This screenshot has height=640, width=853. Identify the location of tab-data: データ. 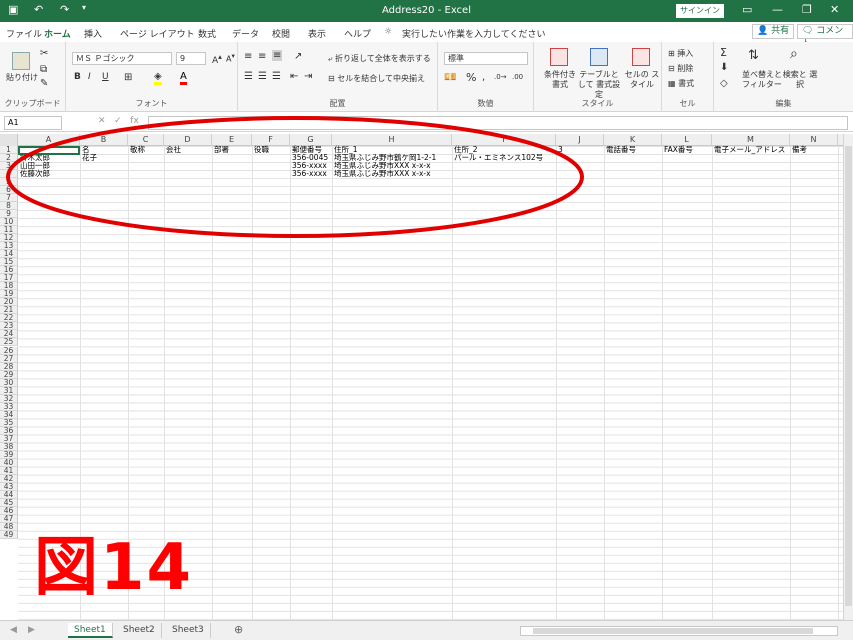
(245, 33).